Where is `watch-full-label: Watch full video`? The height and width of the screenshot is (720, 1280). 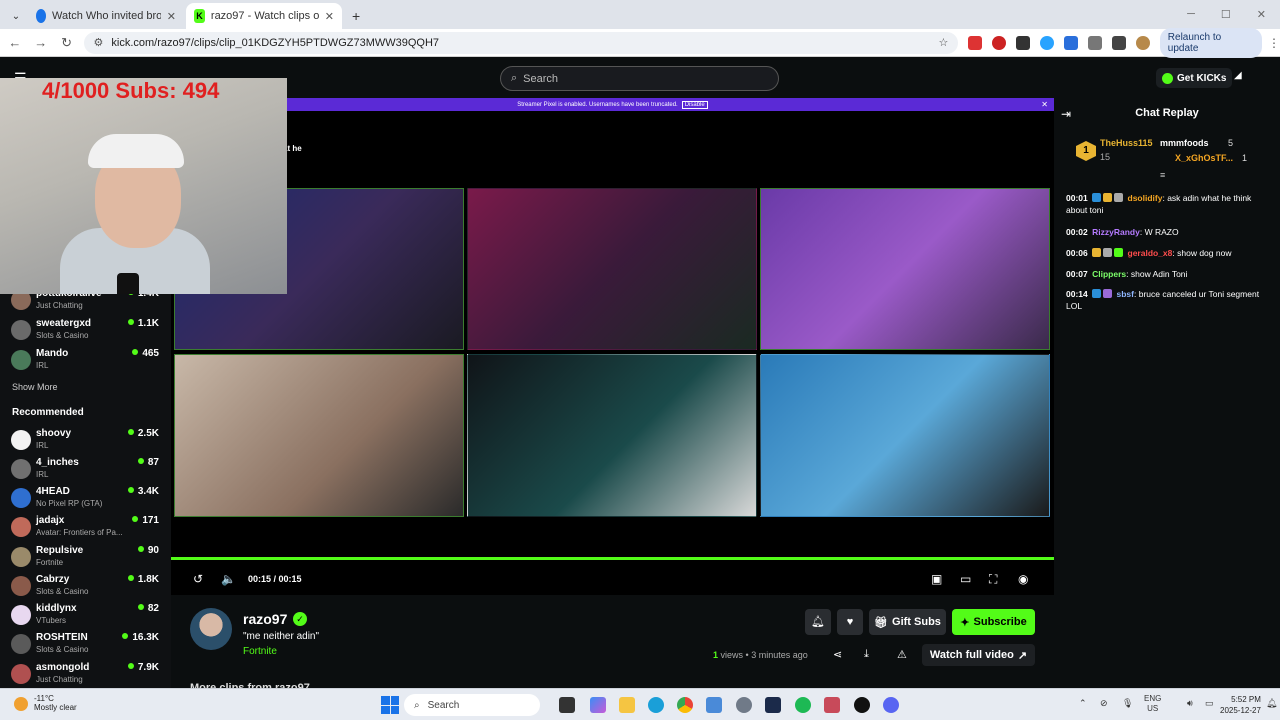 watch-full-label: Watch full video is located at coordinates (971, 655).